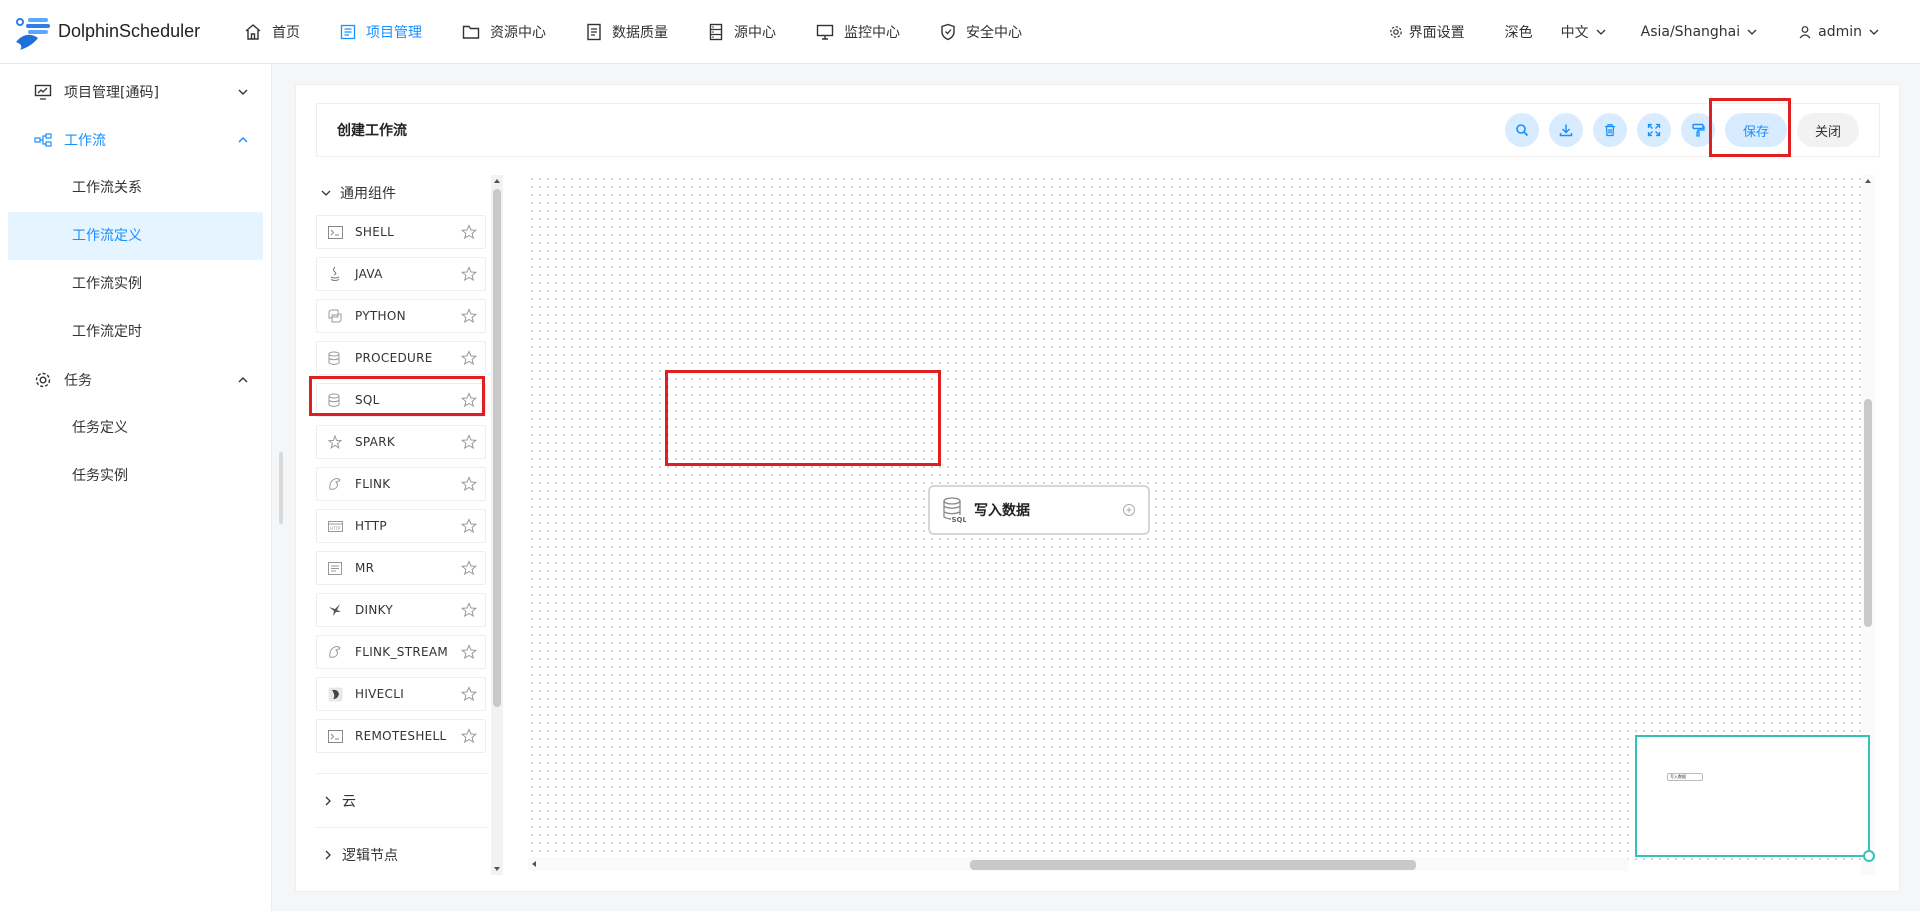 The image size is (1920, 911). I want to click on task-node-label: 写入数据, so click(1002, 511).